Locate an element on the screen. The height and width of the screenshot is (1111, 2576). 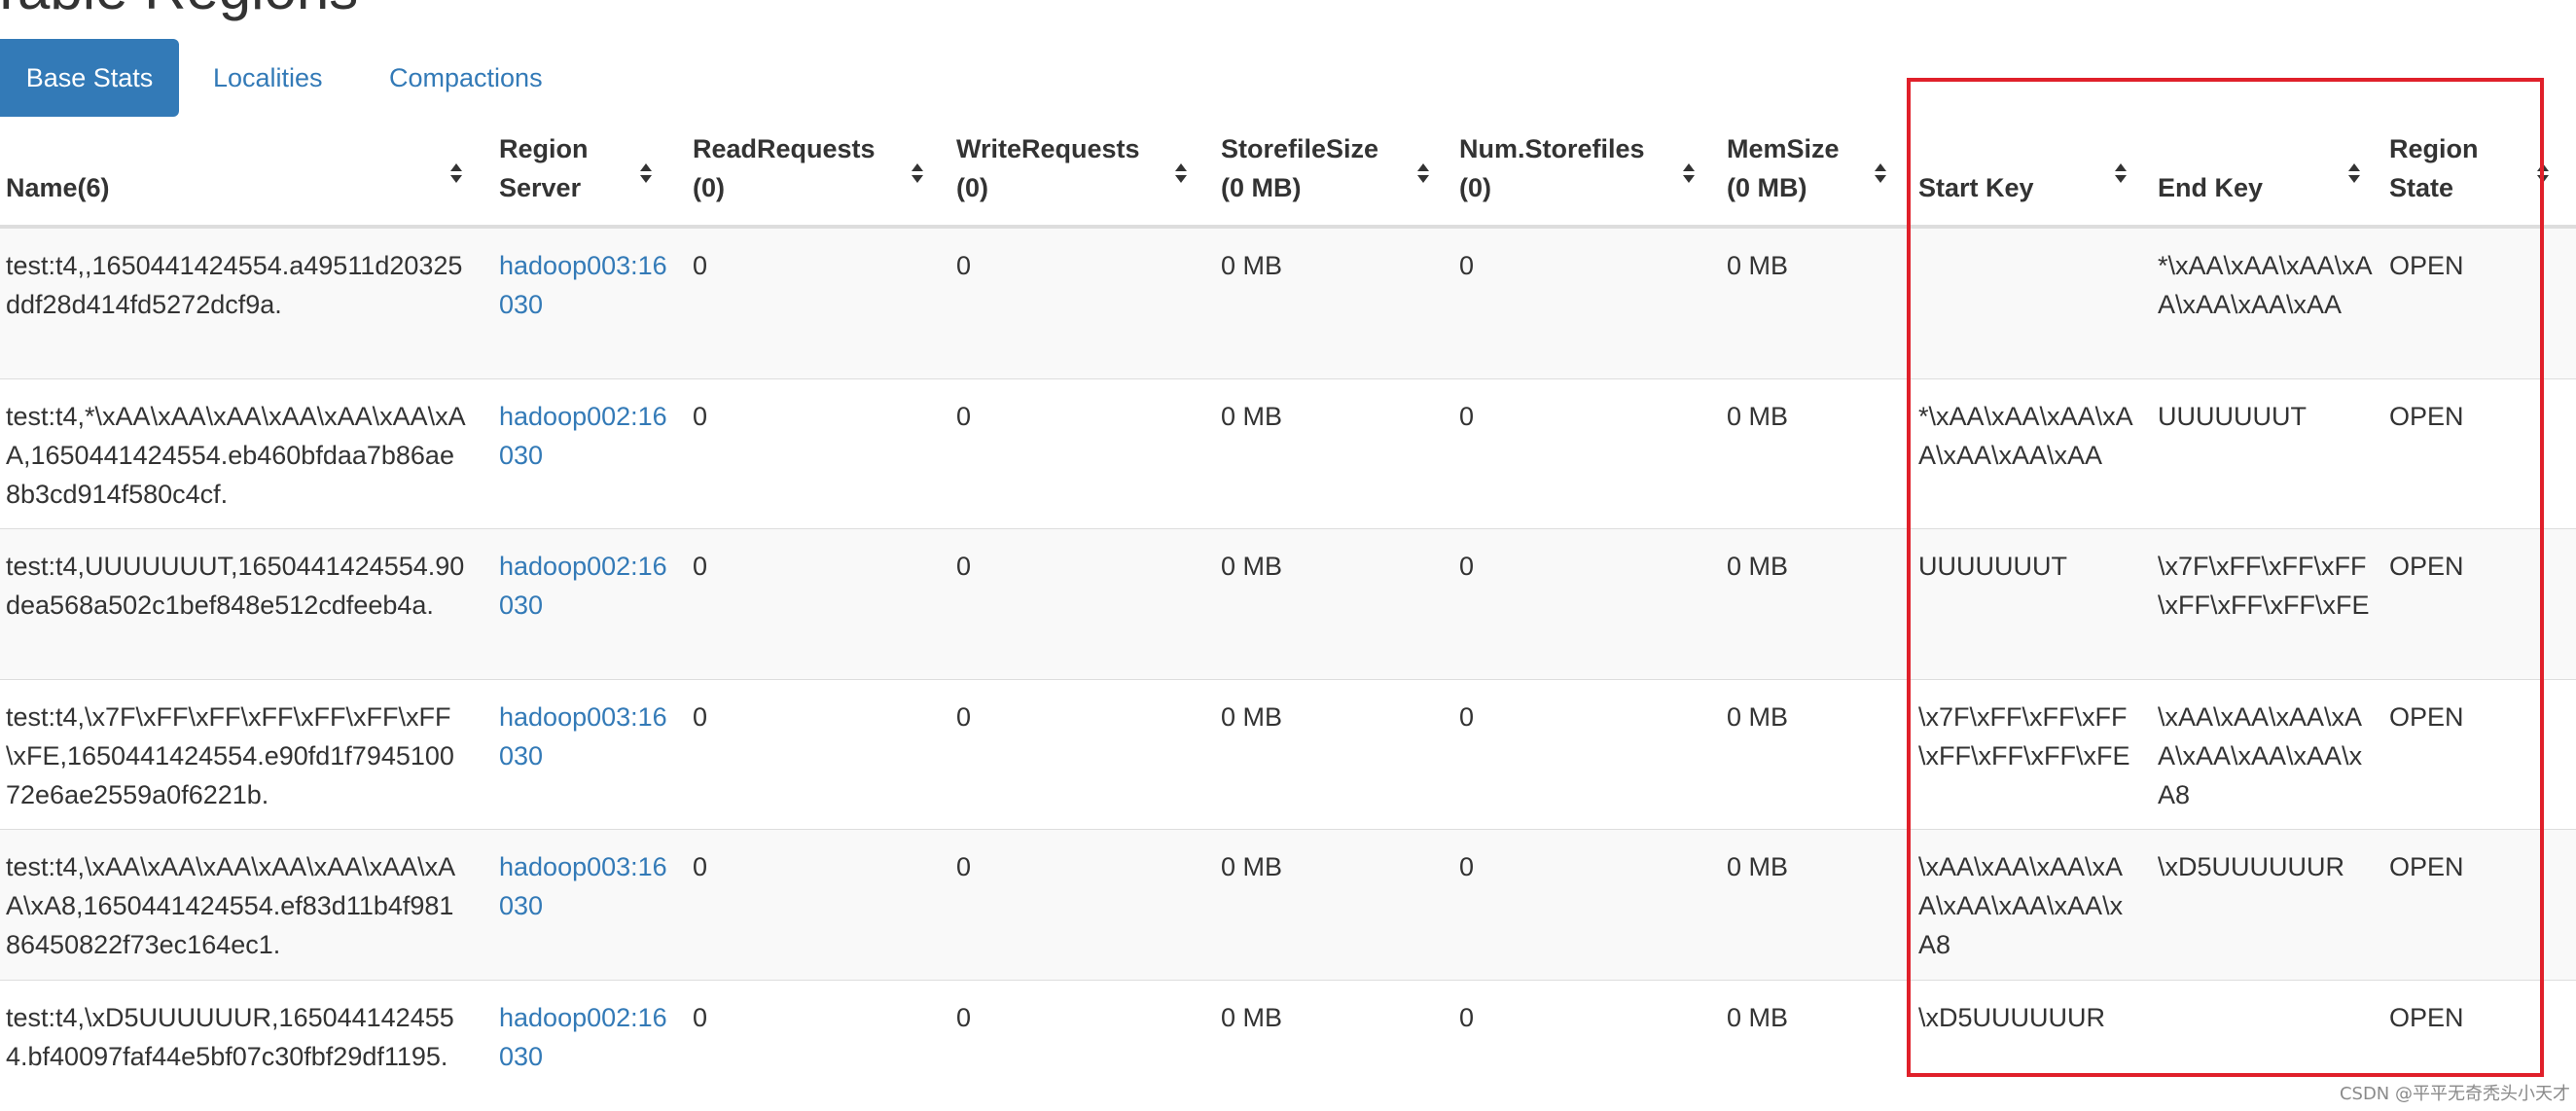
watermark: CSDN @平平无奇秃头小天才 is located at coordinates (2454, 1094).